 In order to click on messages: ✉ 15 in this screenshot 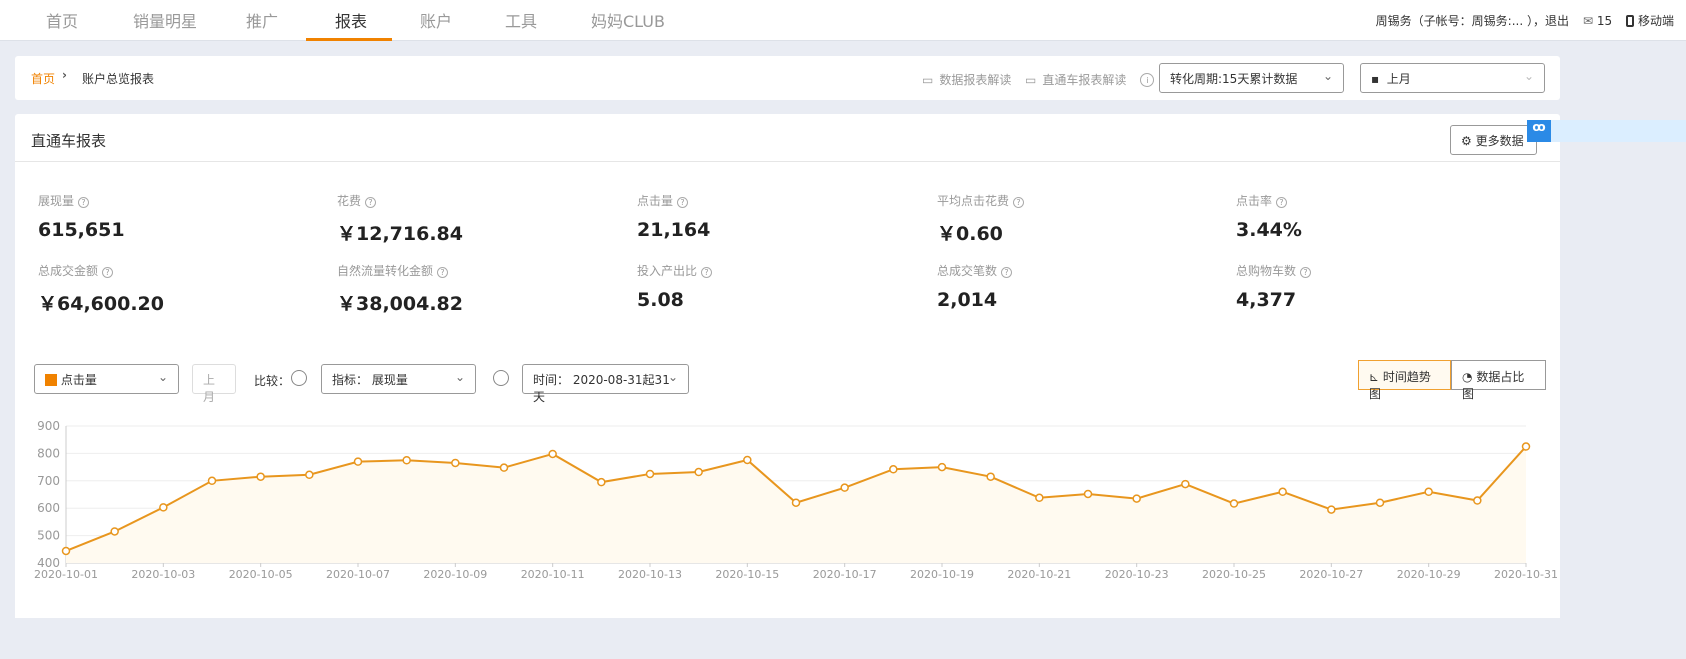, I will do `click(1597, 21)`.